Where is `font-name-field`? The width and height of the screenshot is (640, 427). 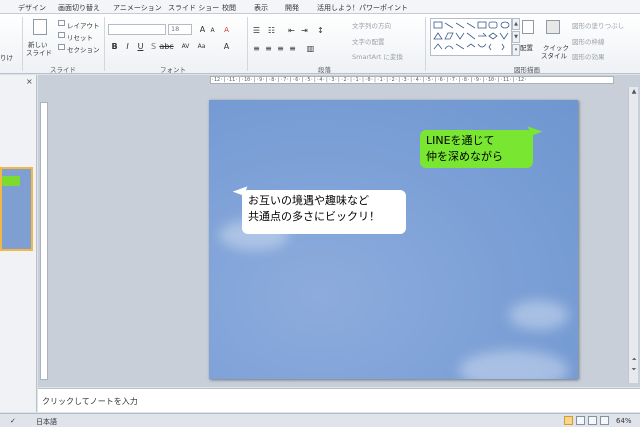
font-name-field is located at coordinates (137, 29).